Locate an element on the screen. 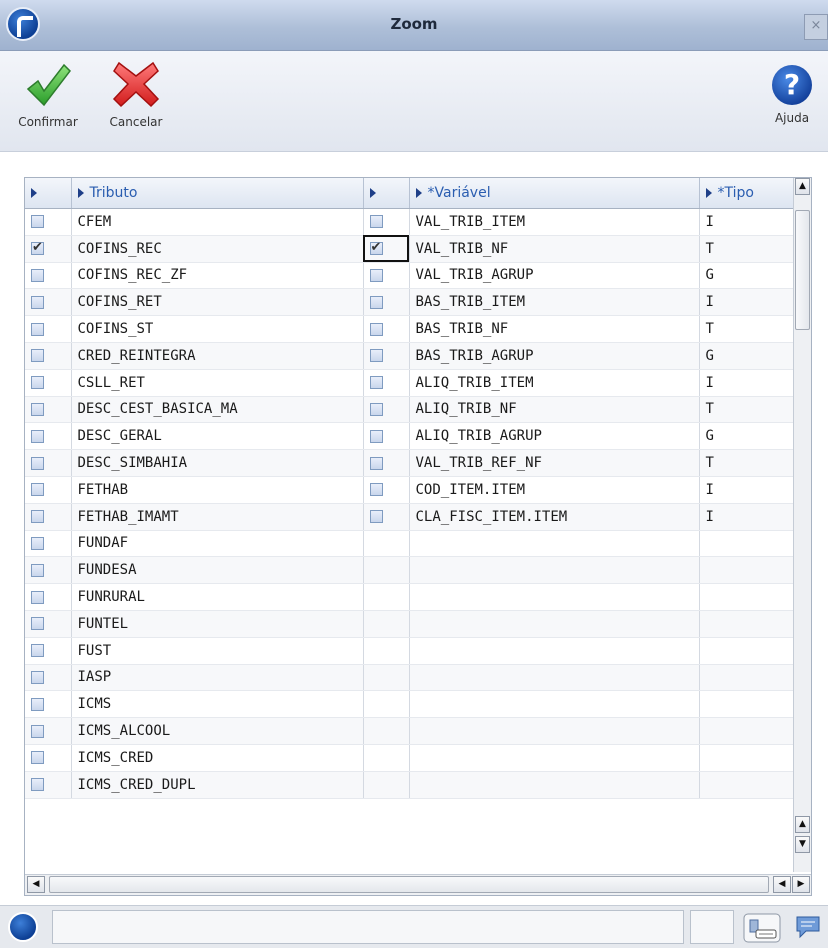 This screenshot has height=948, width=828. tributo-column-header: Tributo is located at coordinates (217, 193).